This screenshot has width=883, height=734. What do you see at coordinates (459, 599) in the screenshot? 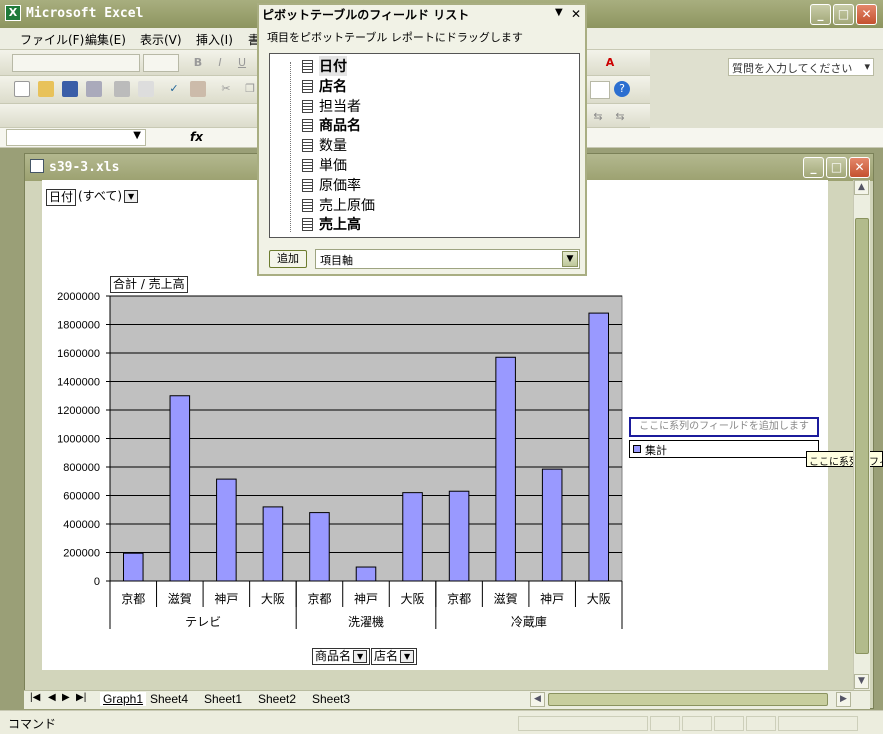
I see `category-label: 京都` at bounding box center [459, 599].